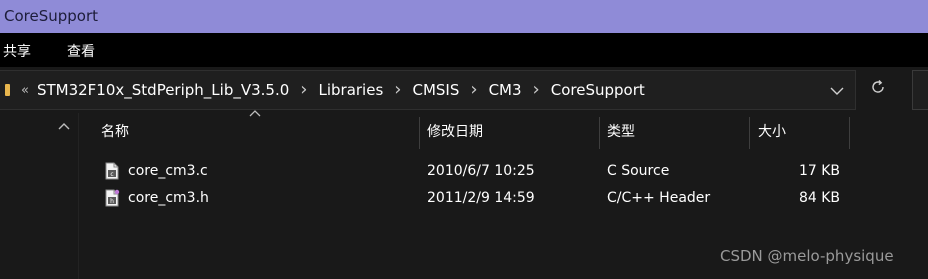  I want to click on watermark-text: CSDN @melo-physique, so click(807, 256).